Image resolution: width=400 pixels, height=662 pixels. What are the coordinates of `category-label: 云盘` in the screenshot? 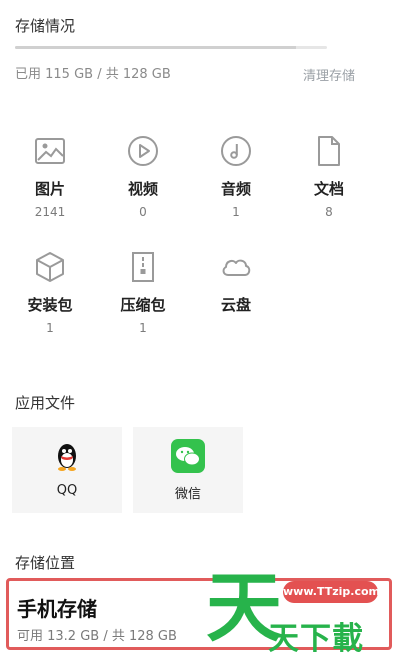 It's located at (235, 305).